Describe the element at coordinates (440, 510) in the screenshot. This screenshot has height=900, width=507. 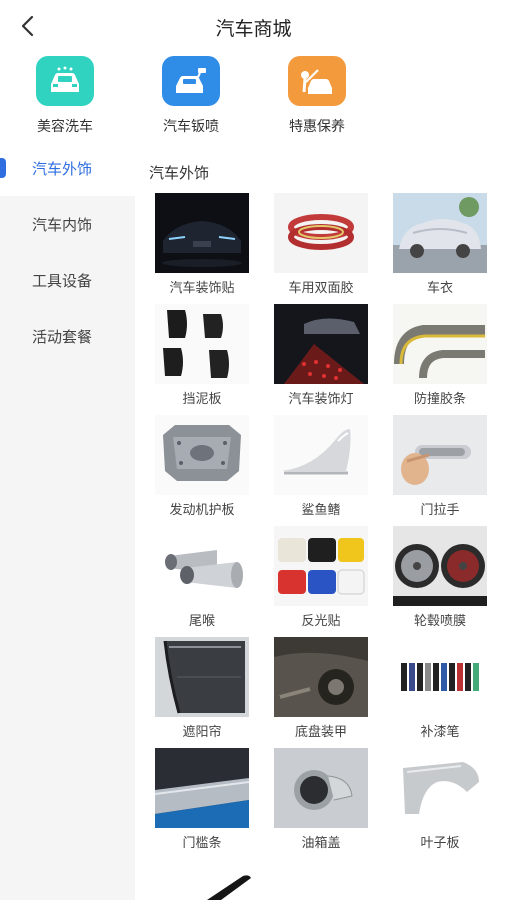
I see `product-name: 门拉手` at that location.